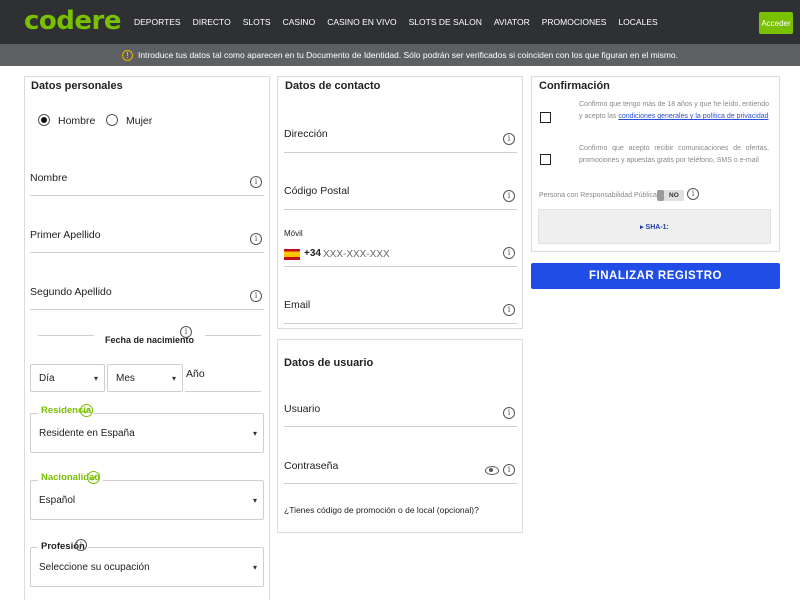 The image size is (800, 600). What do you see at coordinates (77, 86) in the screenshot?
I see `personal-data-title: Datos personales` at bounding box center [77, 86].